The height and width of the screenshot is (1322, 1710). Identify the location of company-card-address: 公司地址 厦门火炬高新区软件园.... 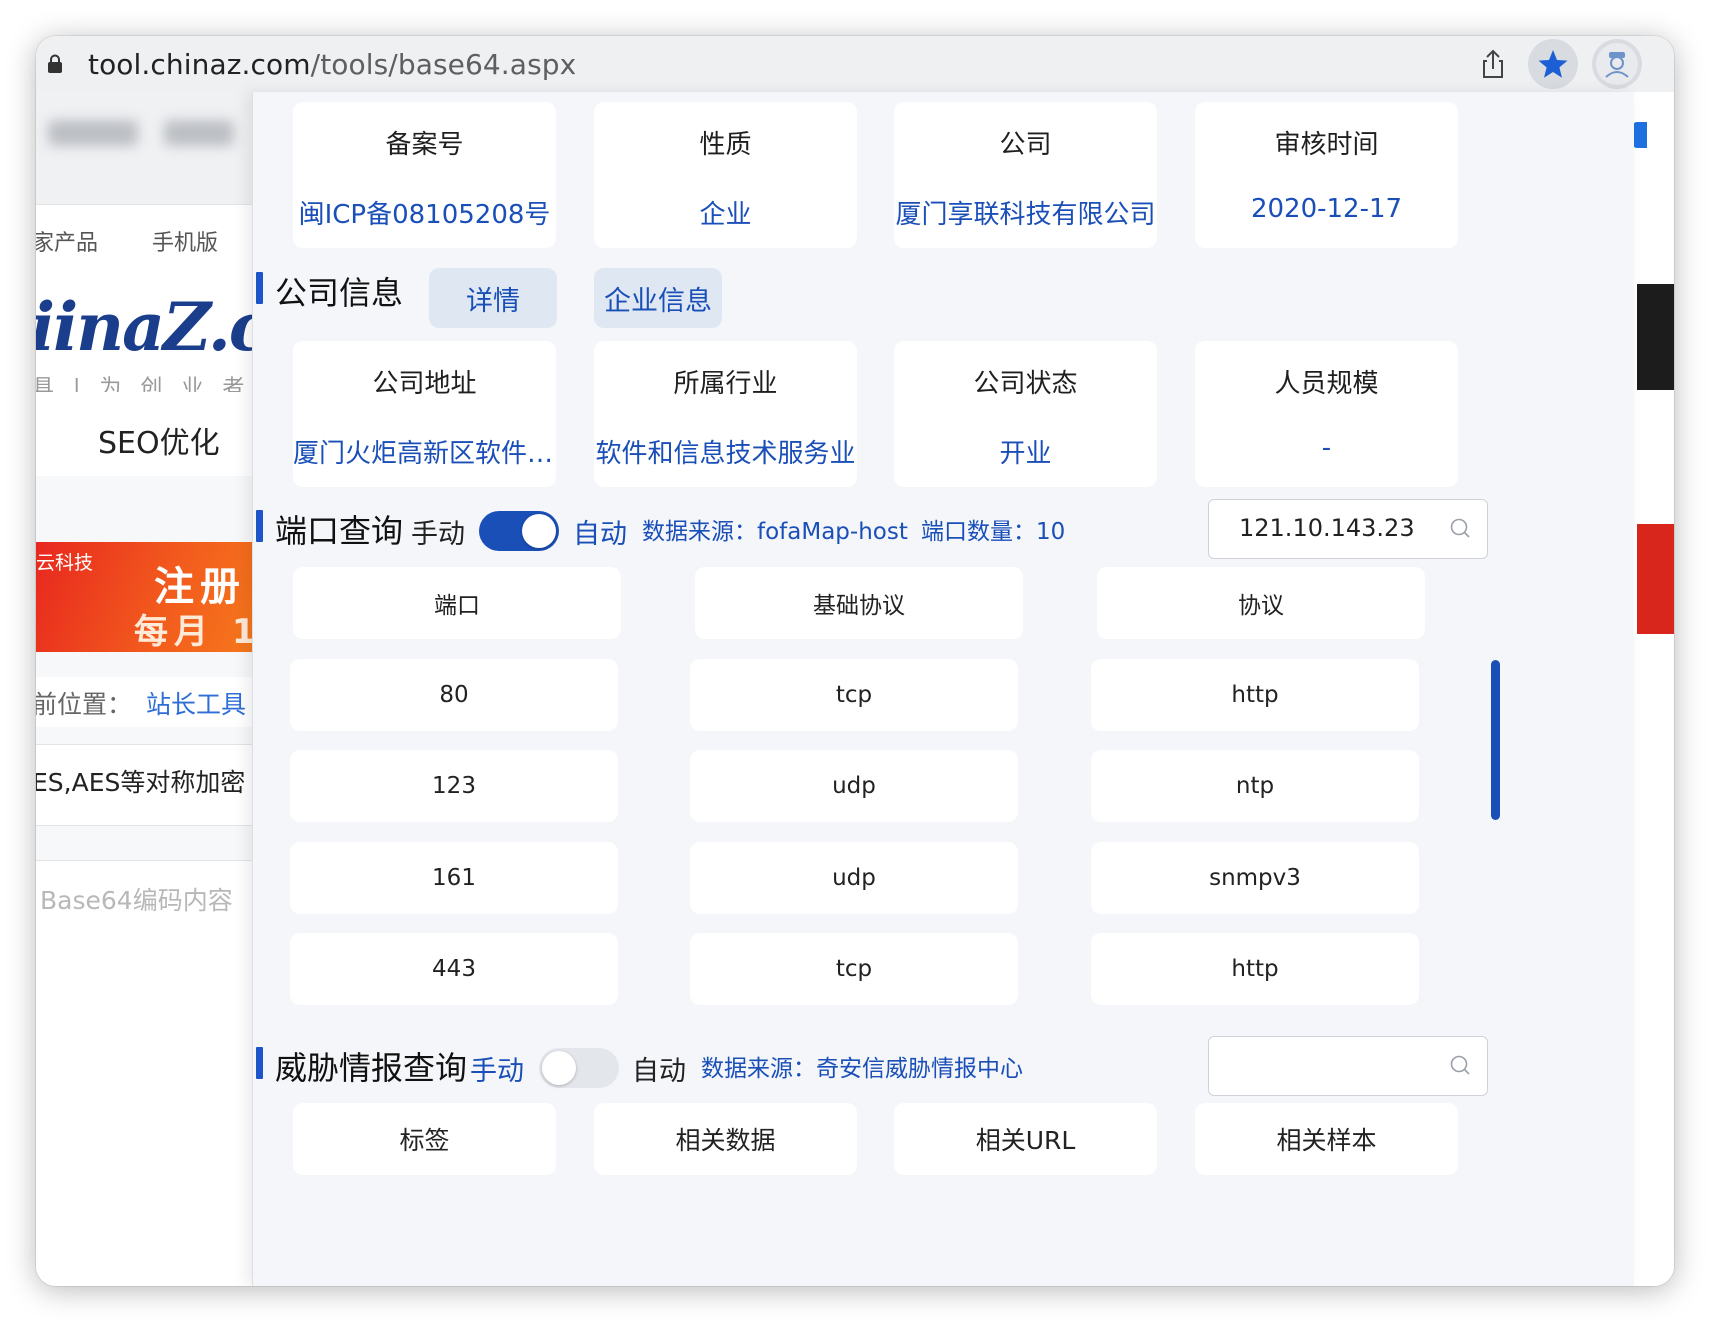
(424, 414).